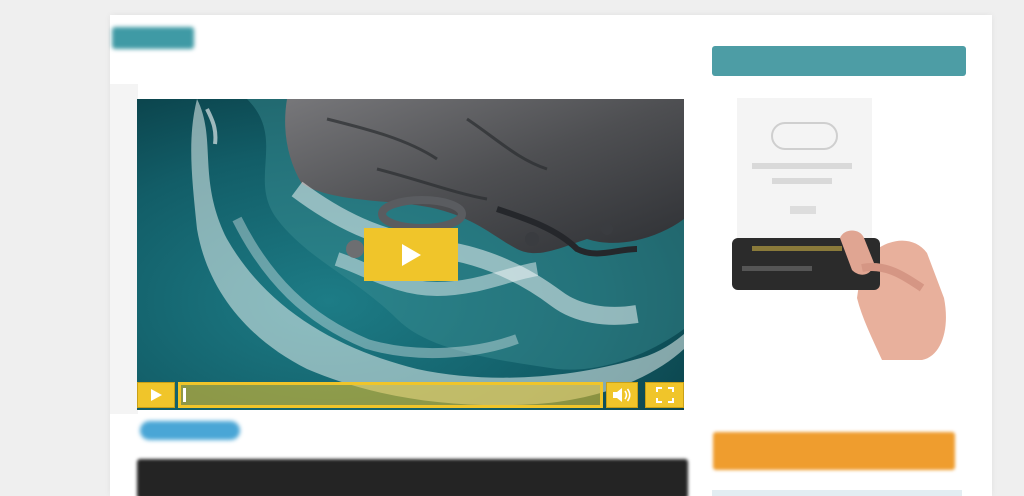 The height and width of the screenshot is (496, 1024). I want to click on phone-in-hand-illustration, so click(839, 228).